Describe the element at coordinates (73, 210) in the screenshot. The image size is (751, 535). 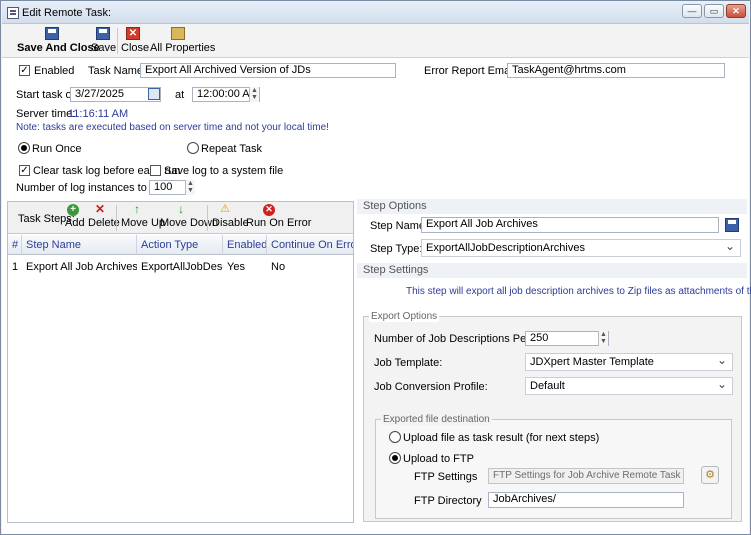
I see `add-icon: +` at that location.